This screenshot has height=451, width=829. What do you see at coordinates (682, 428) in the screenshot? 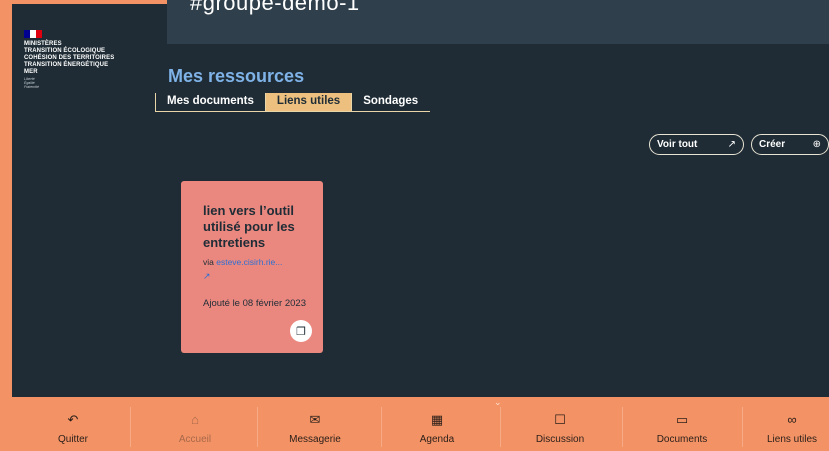
I see `nav-documents: ▭ Documents` at bounding box center [682, 428].